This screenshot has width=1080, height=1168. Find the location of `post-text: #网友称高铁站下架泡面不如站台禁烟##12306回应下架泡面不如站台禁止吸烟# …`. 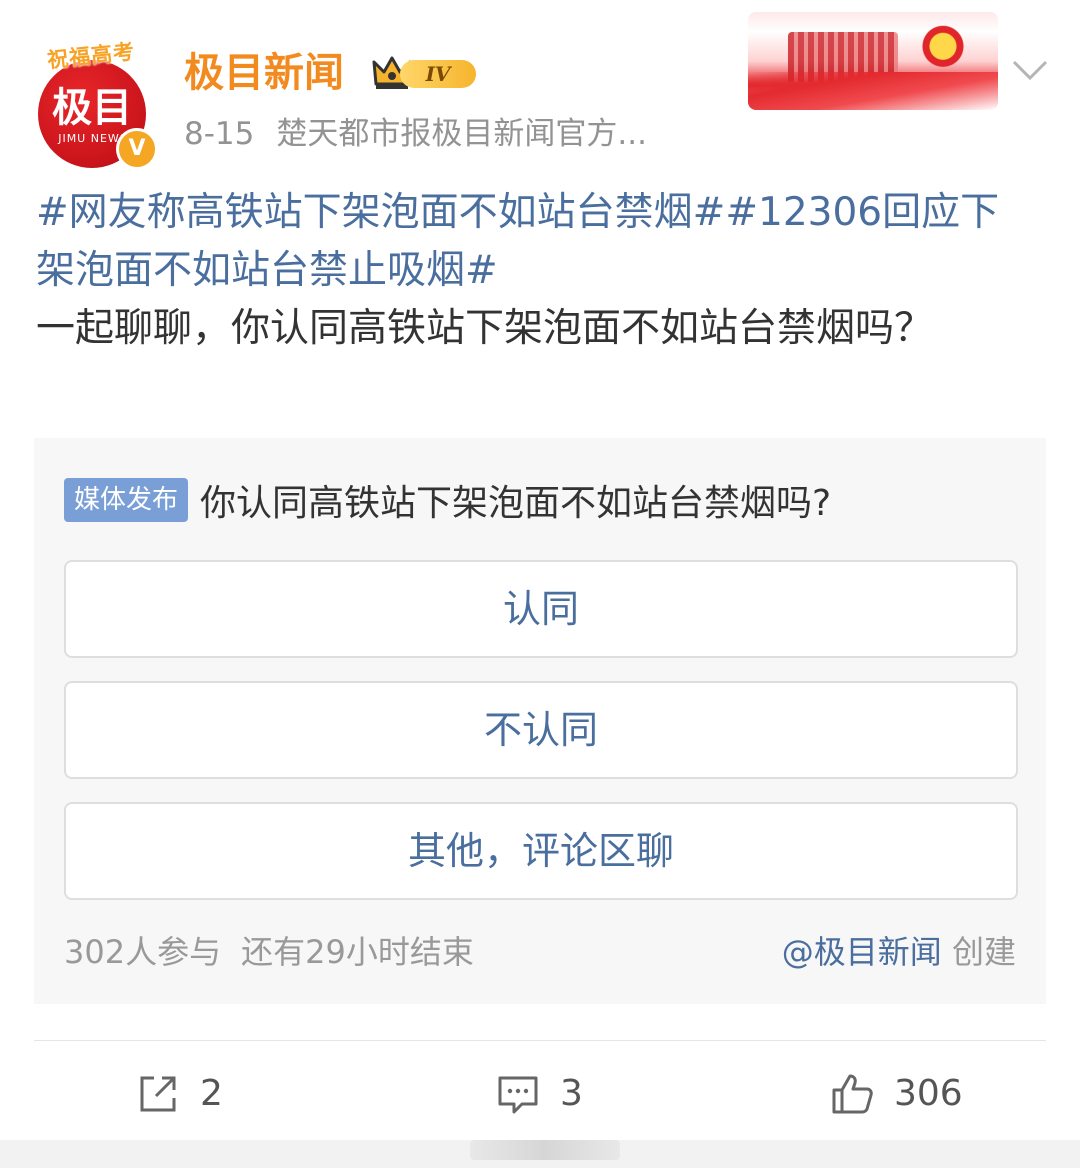

post-text: #网友称高铁站下架泡面不如站台禁烟##12306回应下架泡面不如站台禁止吸烟# … is located at coordinates (536, 271).